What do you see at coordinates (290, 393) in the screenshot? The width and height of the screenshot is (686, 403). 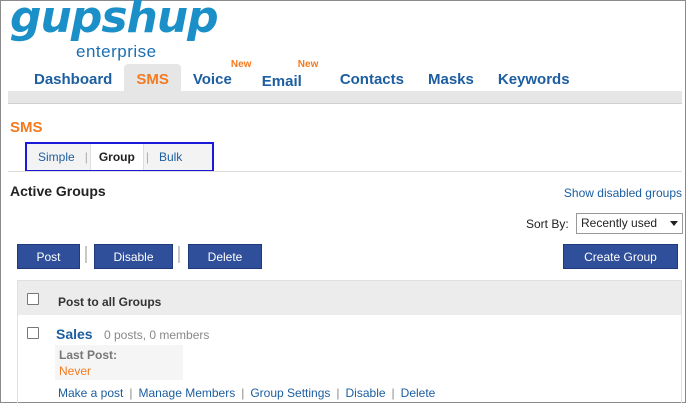 I see `group-settings-link: Group Settings` at bounding box center [290, 393].